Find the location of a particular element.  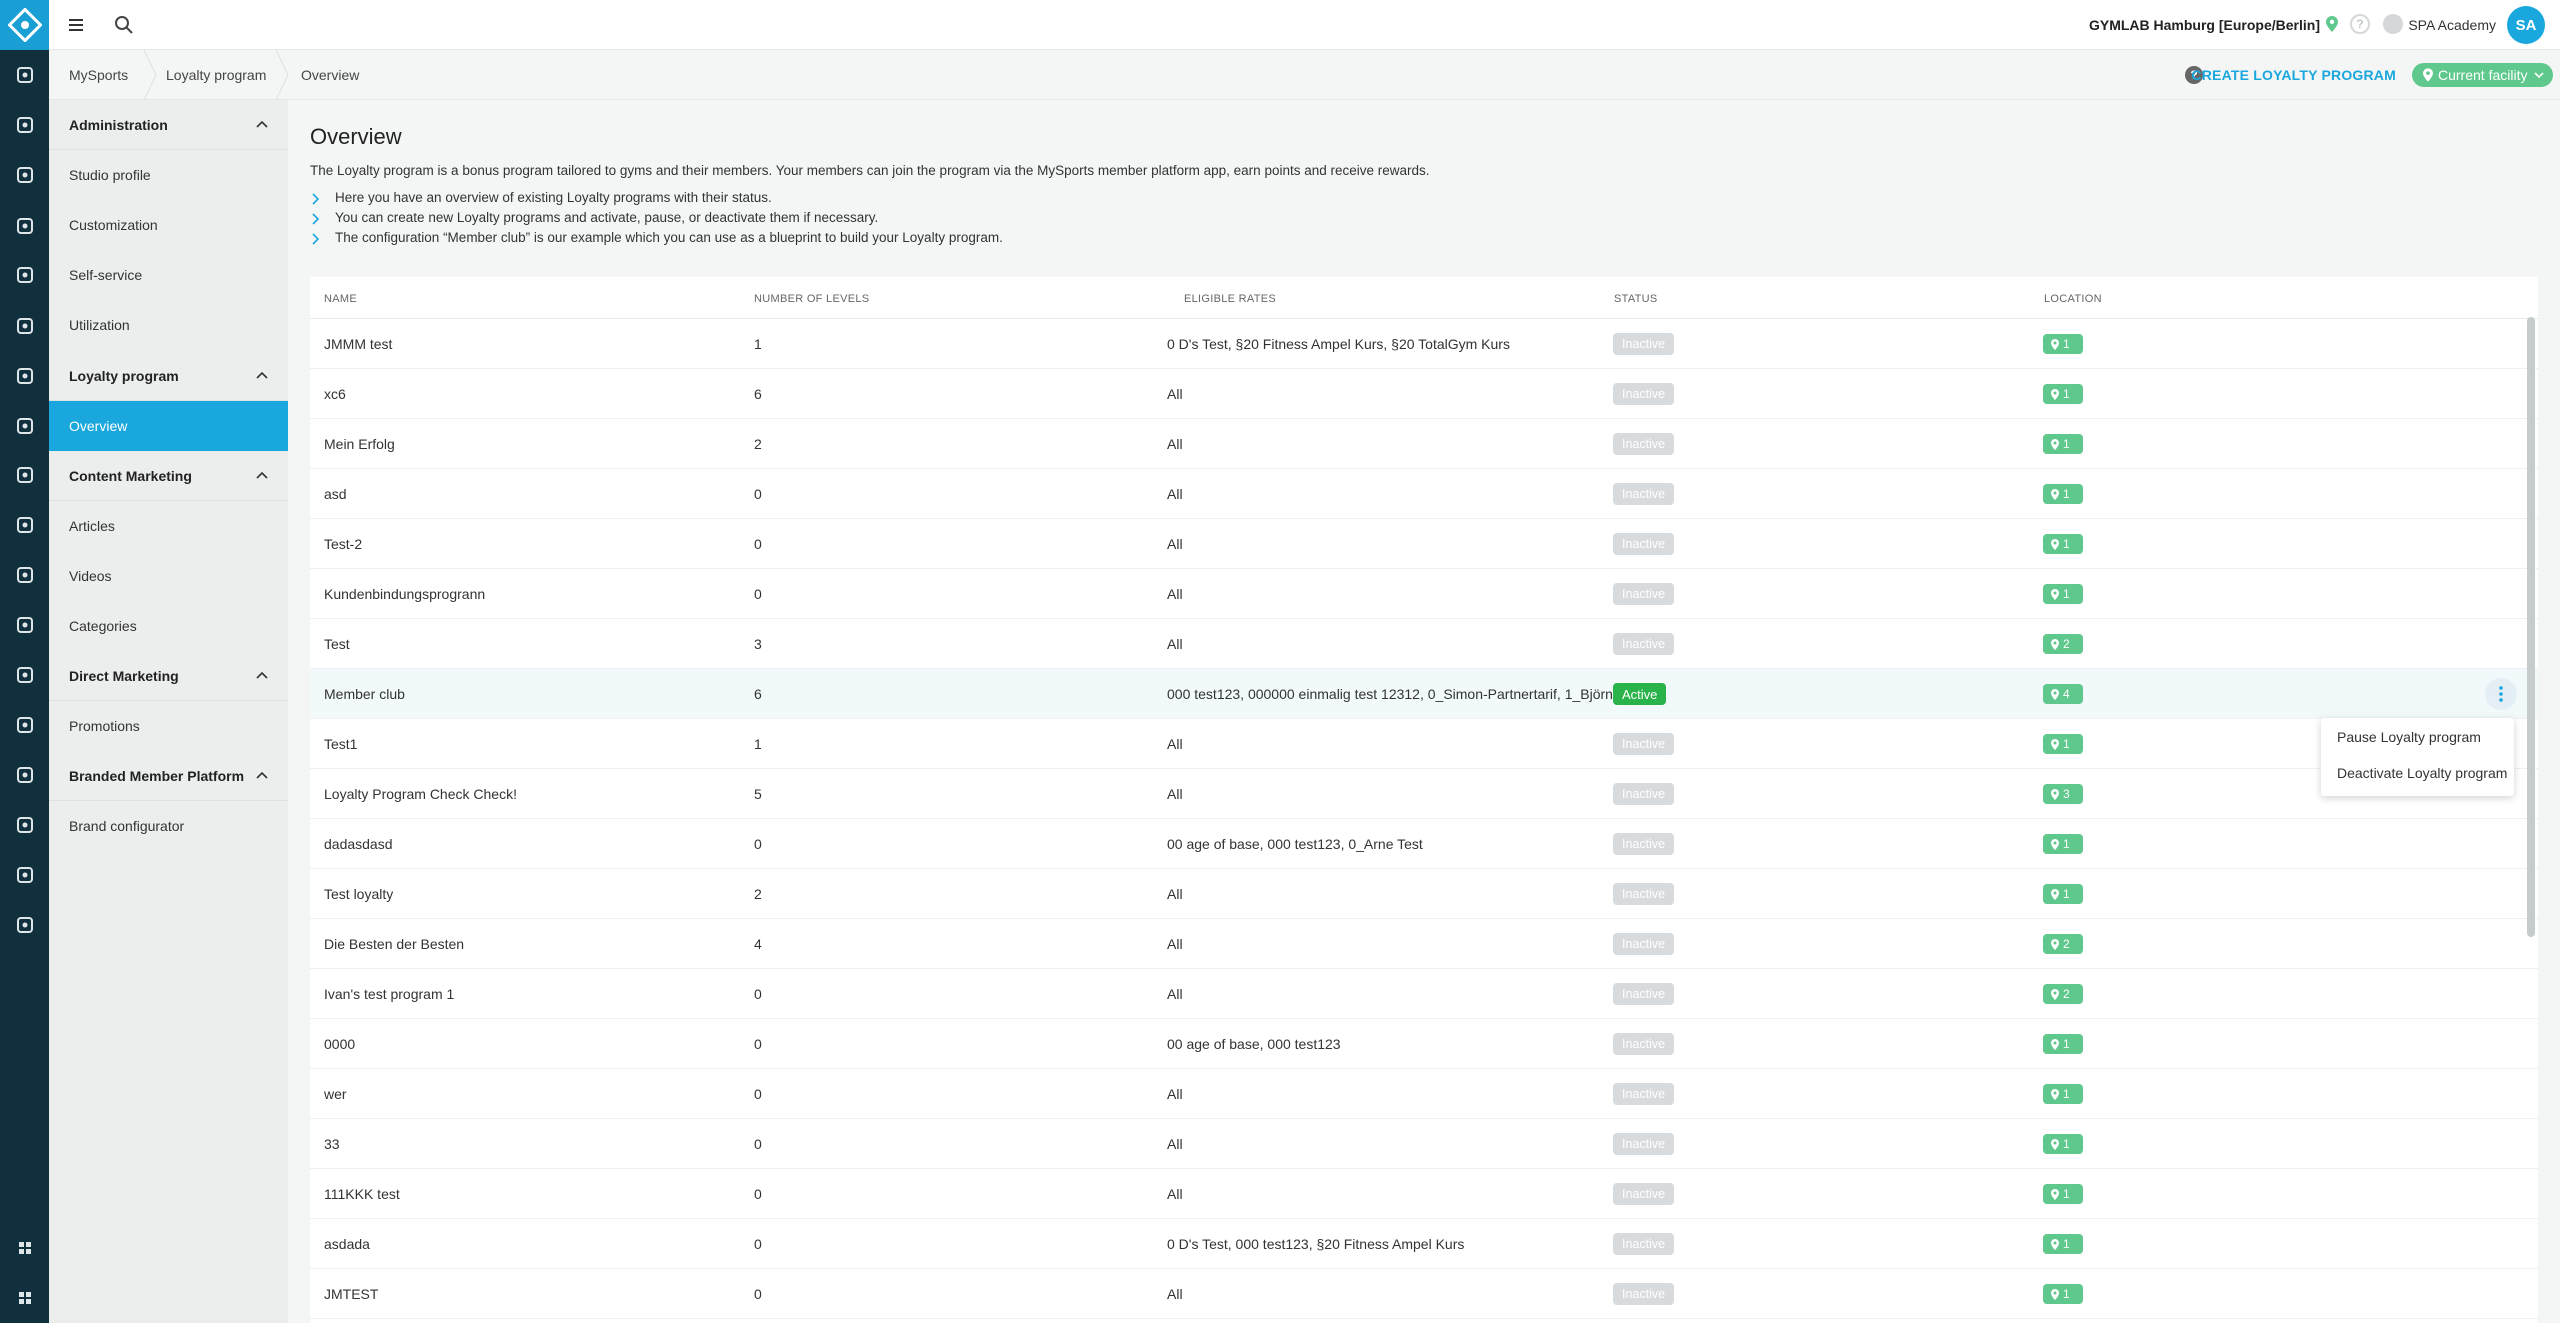

column-header-status: STATUS is located at coordinates (1636, 299).